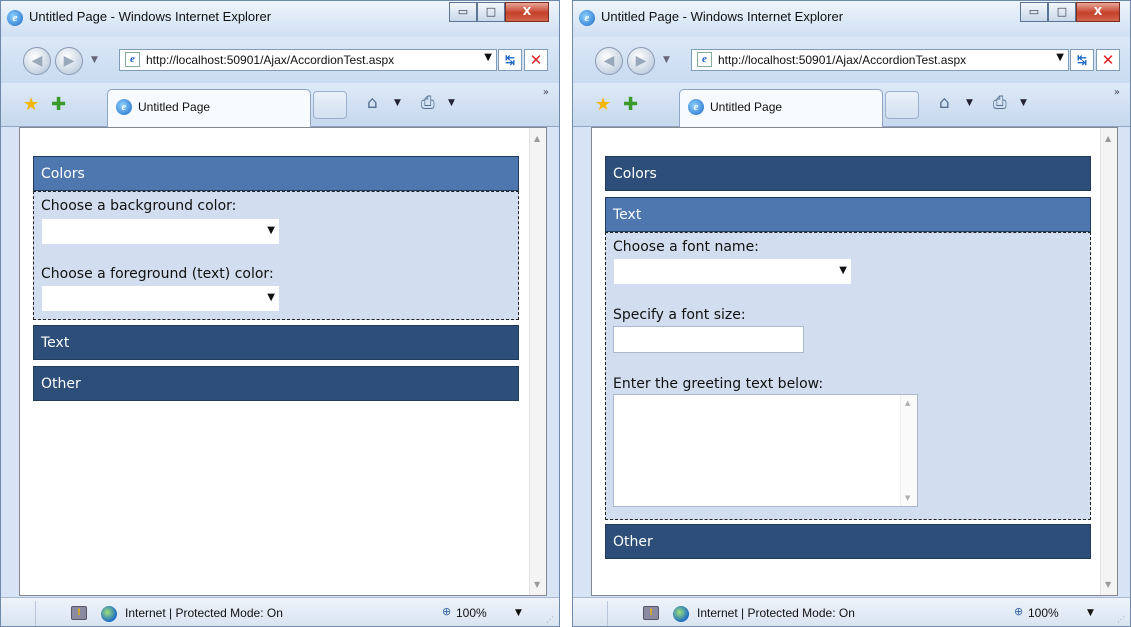 The width and height of the screenshot is (1131, 627). What do you see at coordinates (160, 231) in the screenshot?
I see `background-color-select: ▼` at bounding box center [160, 231].